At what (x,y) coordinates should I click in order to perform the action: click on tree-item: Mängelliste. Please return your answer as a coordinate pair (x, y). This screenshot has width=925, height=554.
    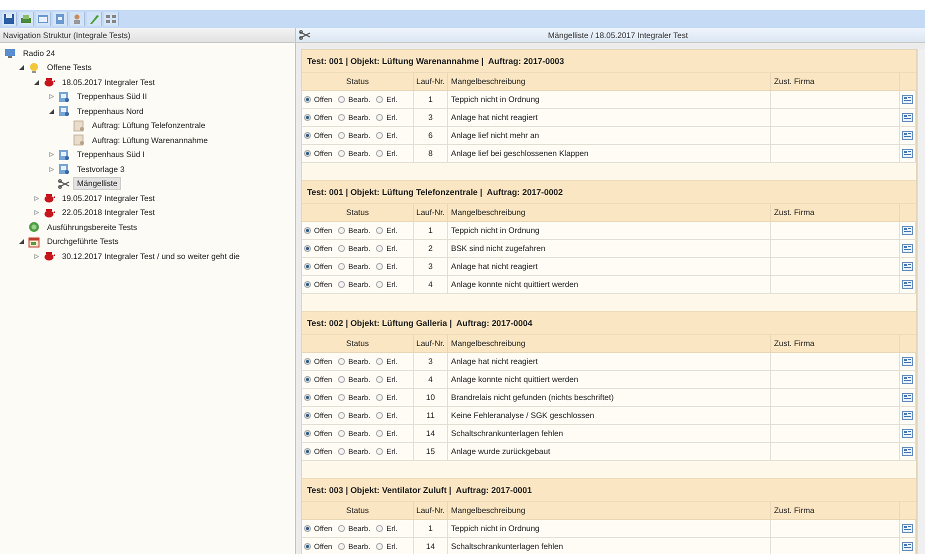
    Looking at the image, I should click on (97, 183).